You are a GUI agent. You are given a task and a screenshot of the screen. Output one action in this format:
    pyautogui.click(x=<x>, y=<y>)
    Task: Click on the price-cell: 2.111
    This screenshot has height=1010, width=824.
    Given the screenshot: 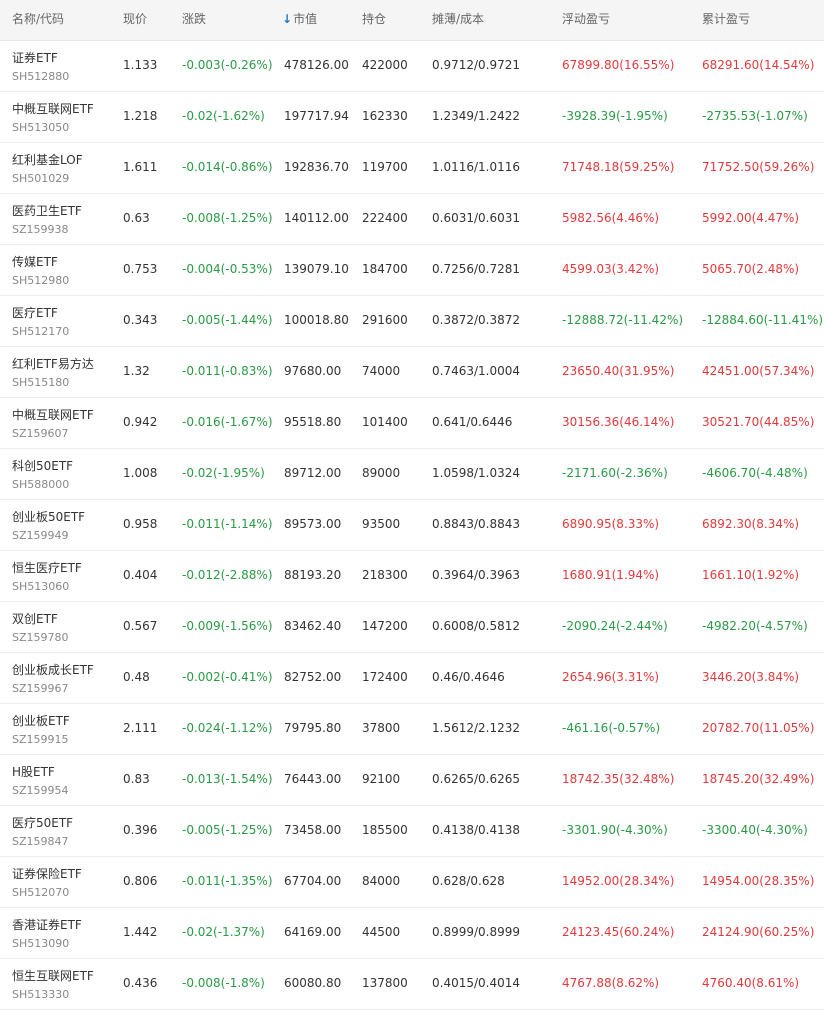 What is the action you would take?
    pyautogui.click(x=140, y=728)
    